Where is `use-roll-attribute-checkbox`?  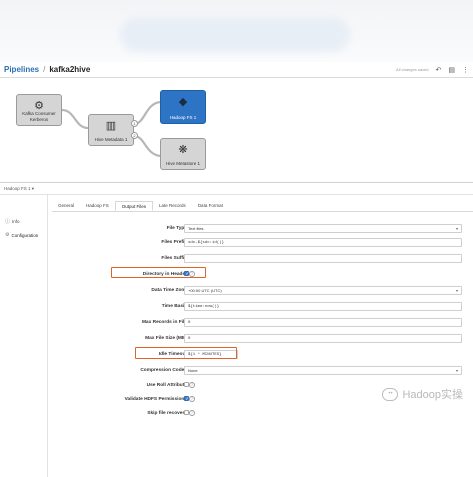 use-roll-attribute-checkbox is located at coordinates (186, 384).